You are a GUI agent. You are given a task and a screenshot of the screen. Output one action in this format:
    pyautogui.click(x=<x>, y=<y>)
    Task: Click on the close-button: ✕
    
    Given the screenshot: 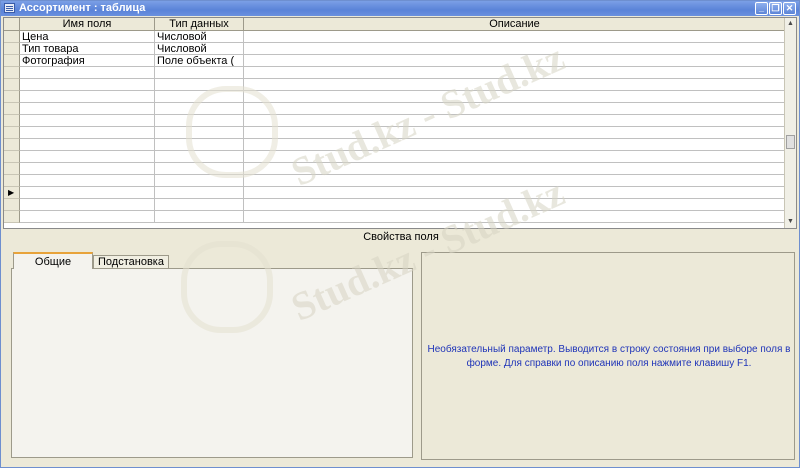 What is the action you would take?
    pyautogui.click(x=789, y=8)
    